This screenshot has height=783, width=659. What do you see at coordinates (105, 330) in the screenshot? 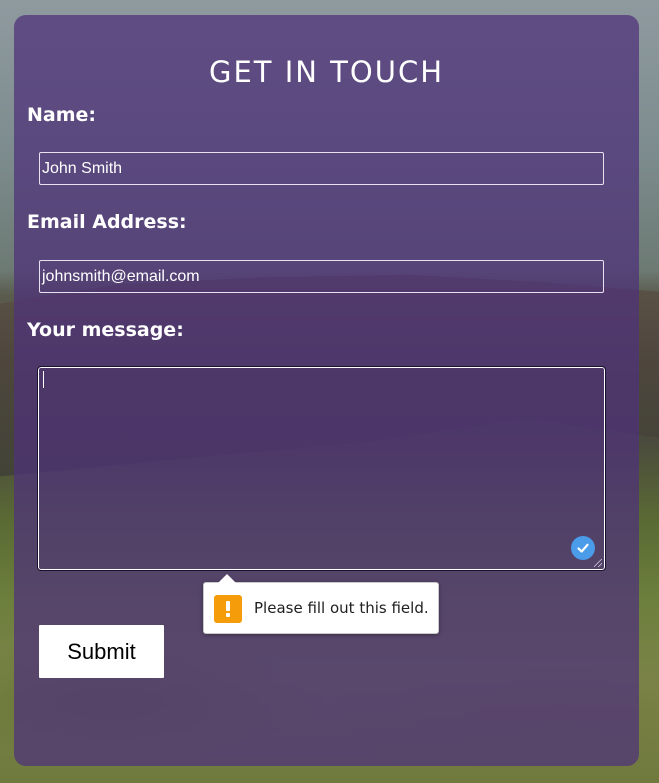
I see `message-label: Your message:` at bounding box center [105, 330].